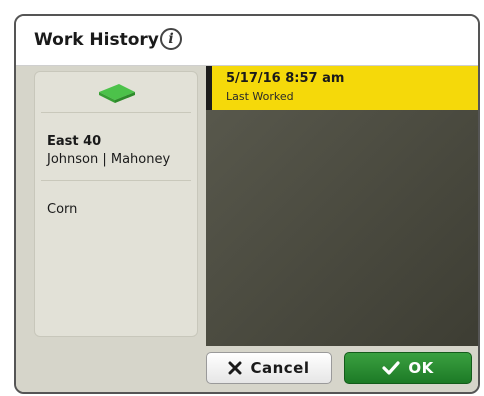  What do you see at coordinates (109, 159) in the screenshot?
I see `client-farm-label: Johnson | Mahoney` at bounding box center [109, 159].